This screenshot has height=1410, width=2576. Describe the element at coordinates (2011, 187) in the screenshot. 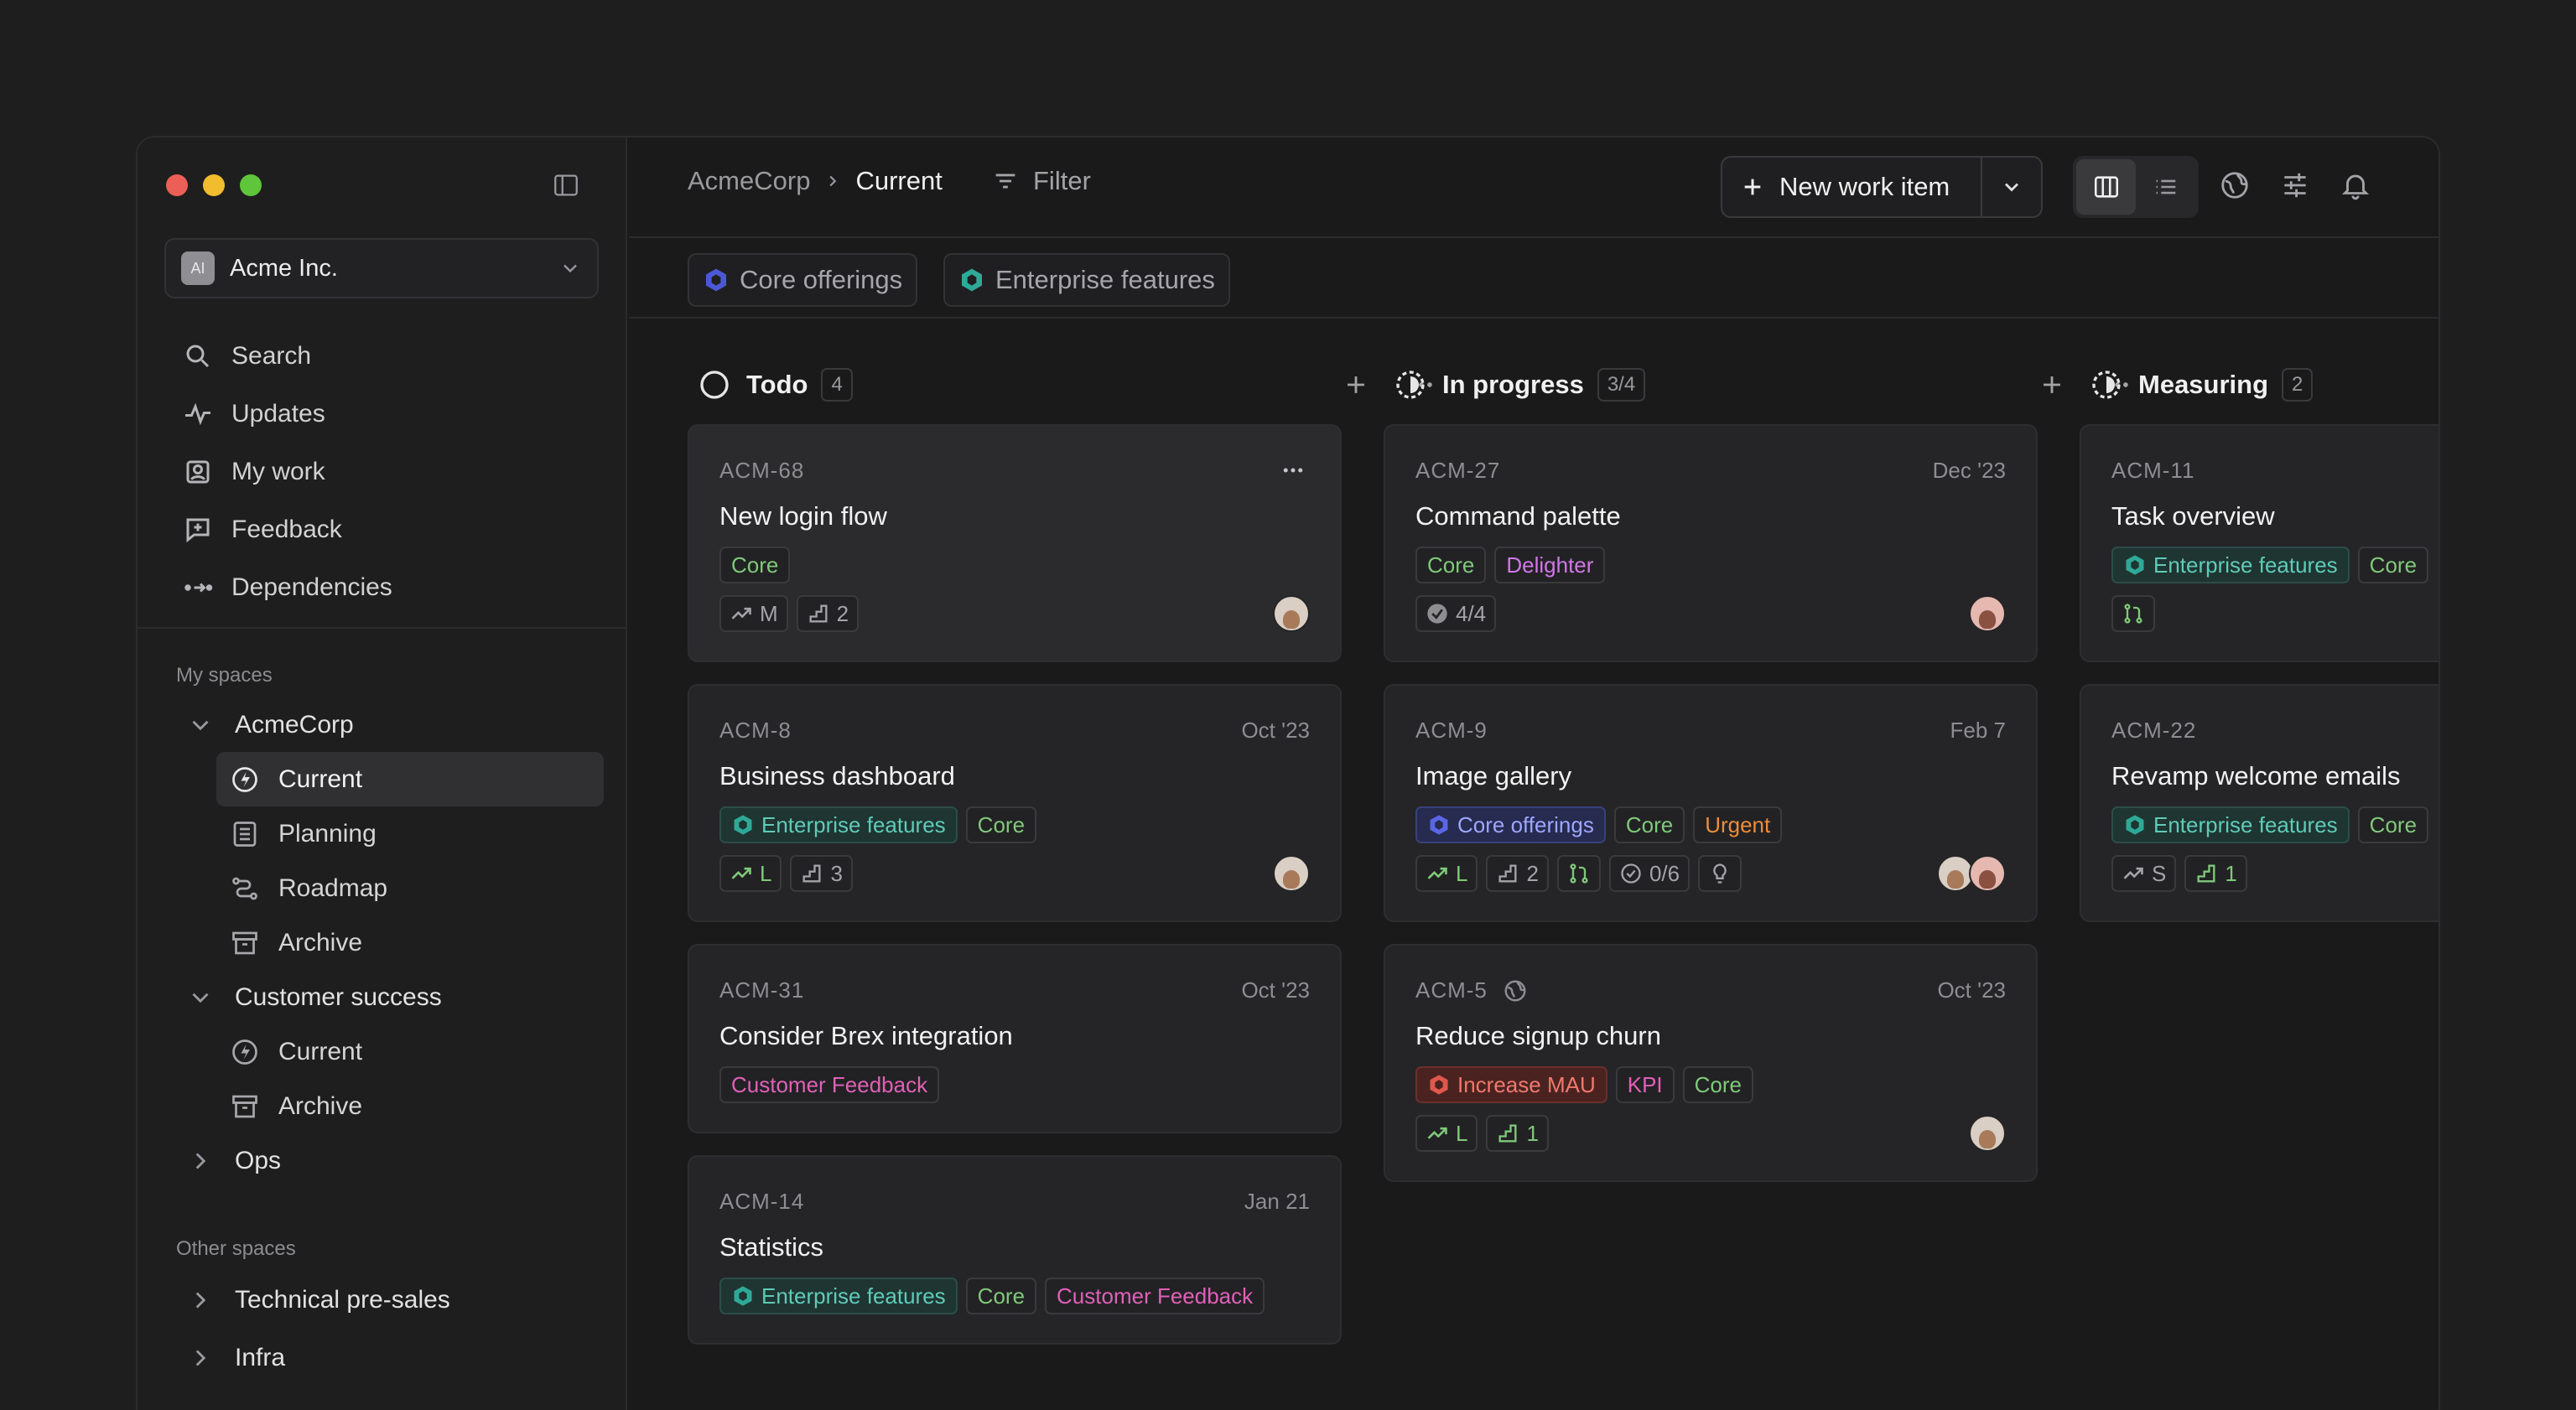

I see `new-work-item-dropdown` at that location.